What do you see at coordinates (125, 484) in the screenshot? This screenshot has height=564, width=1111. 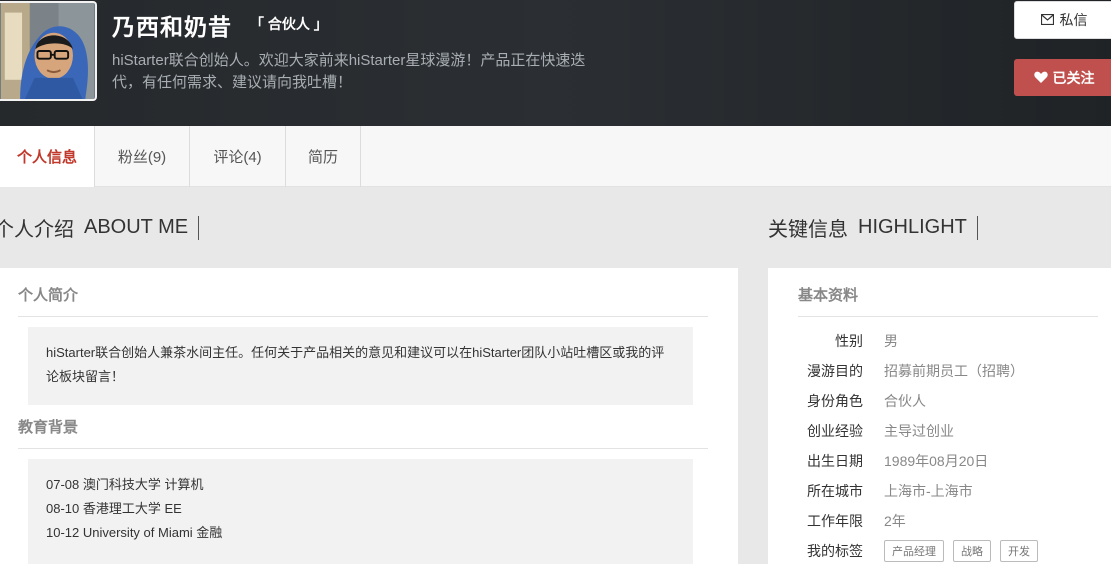 I see `education-item: 07-08 澳门科技大学 计算机` at bounding box center [125, 484].